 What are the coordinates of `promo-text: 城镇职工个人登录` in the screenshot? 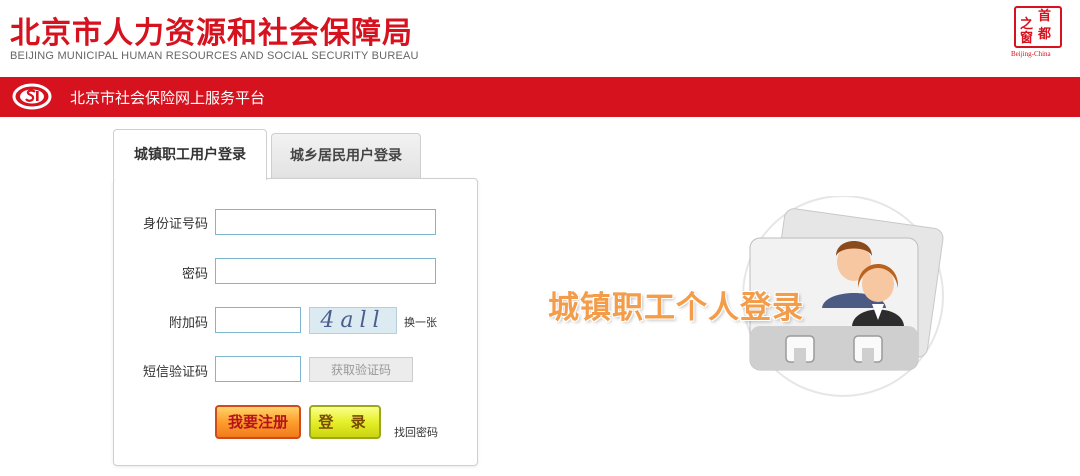 It's located at (676, 308).